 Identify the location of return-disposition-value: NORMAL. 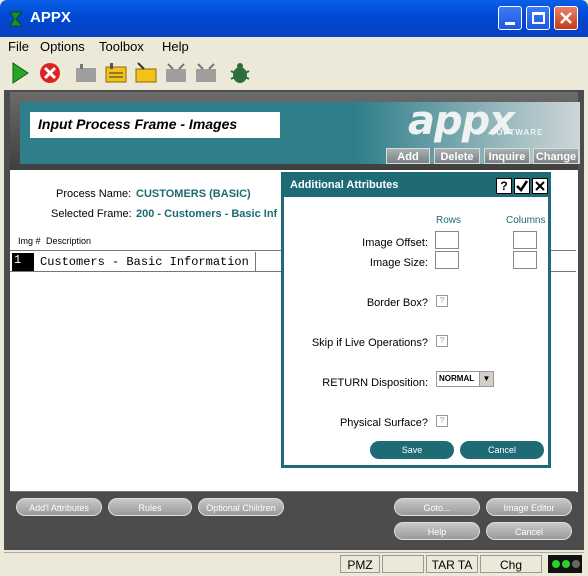
(457, 378).